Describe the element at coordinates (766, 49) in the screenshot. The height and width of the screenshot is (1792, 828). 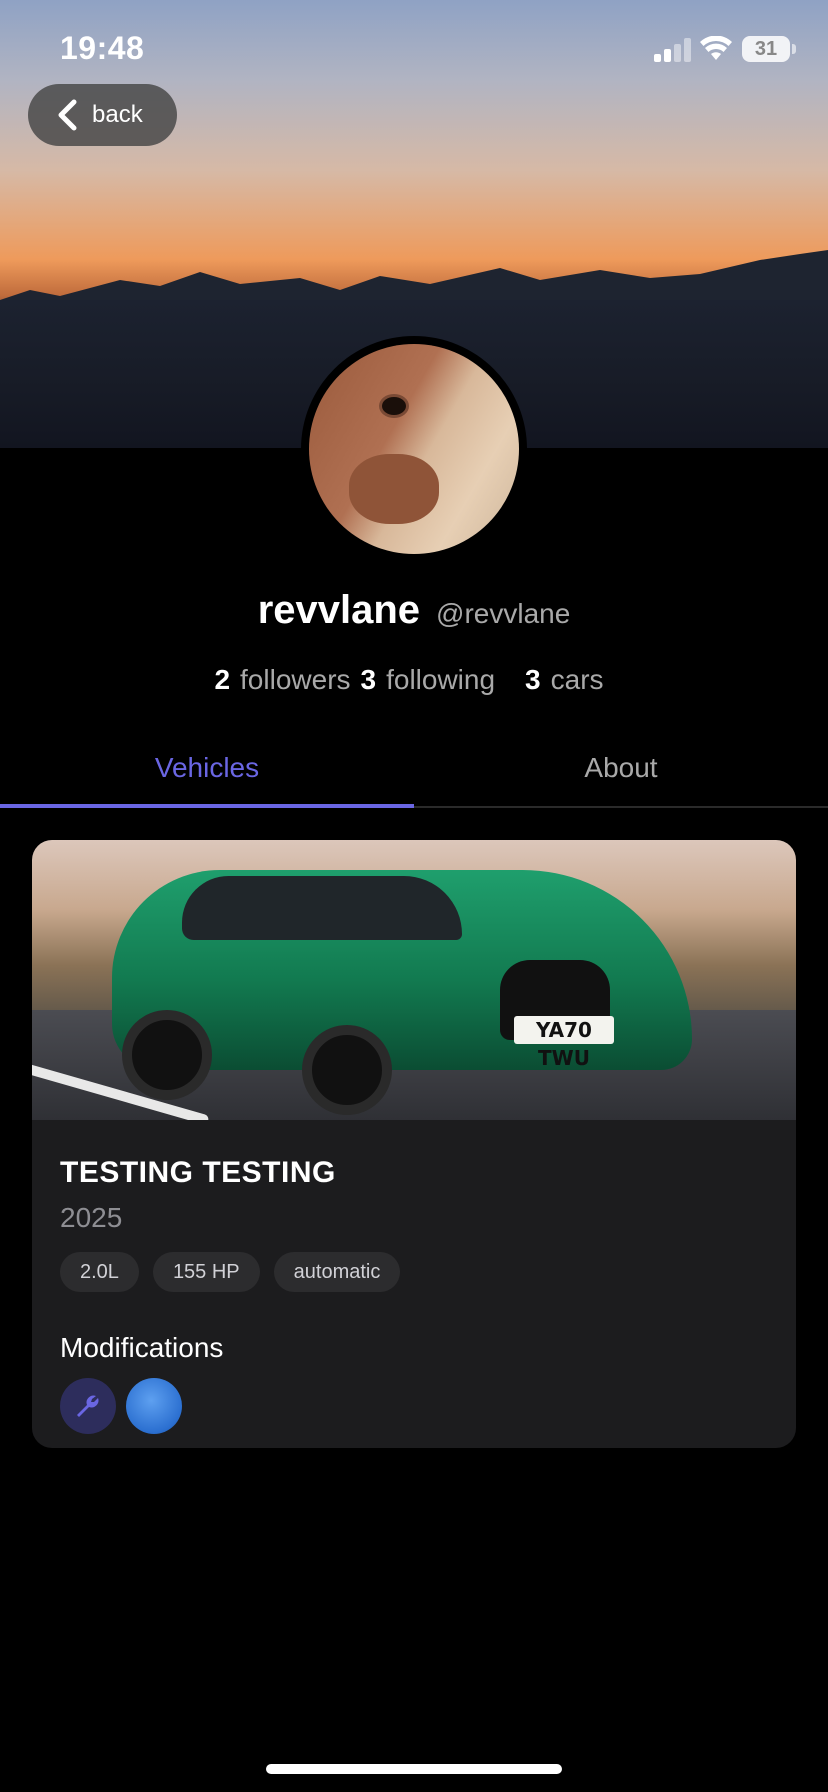
I see `battery-icon: 31` at that location.